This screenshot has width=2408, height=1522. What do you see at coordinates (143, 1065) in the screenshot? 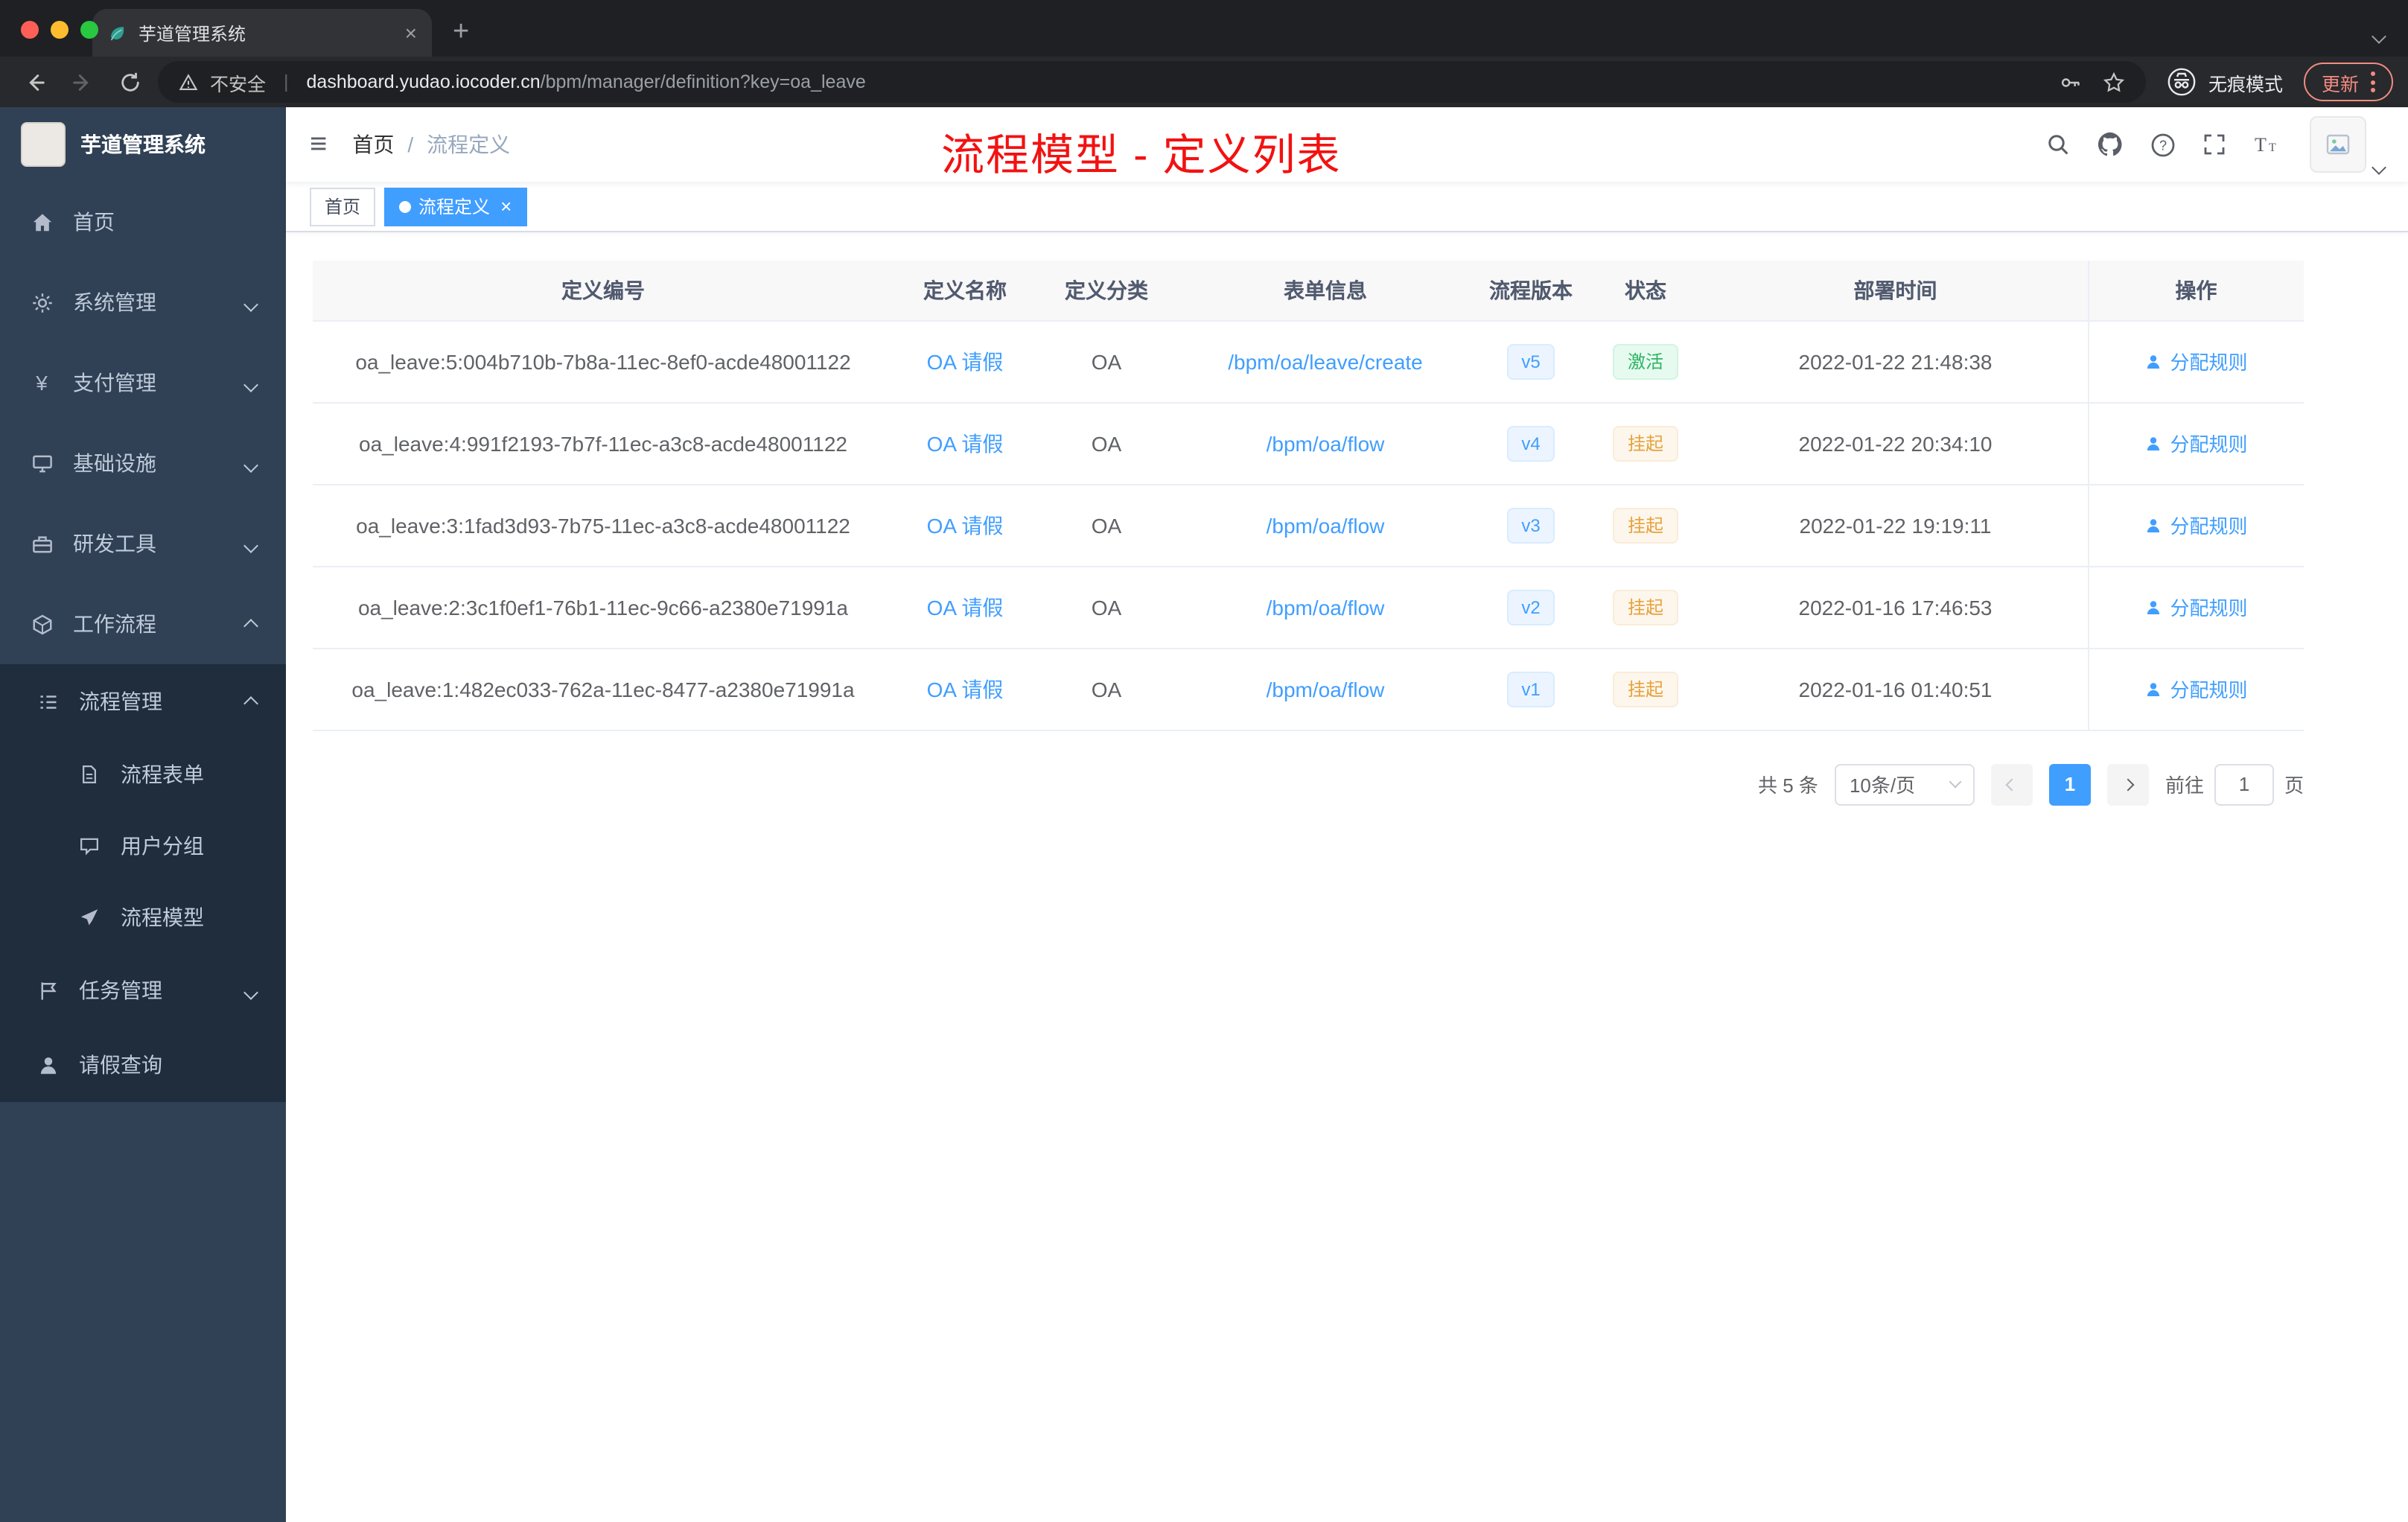
I see `sidebar-item-leave-query: 请假查询` at bounding box center [143, 1065].